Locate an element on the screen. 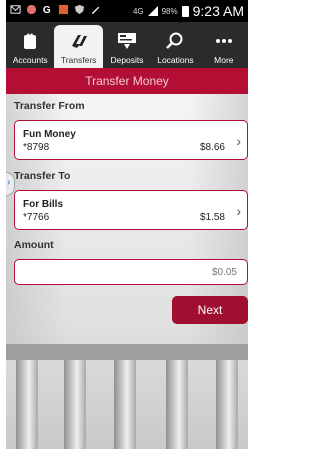  tab-deposits: Deposits is located at coordinates (127, 45).